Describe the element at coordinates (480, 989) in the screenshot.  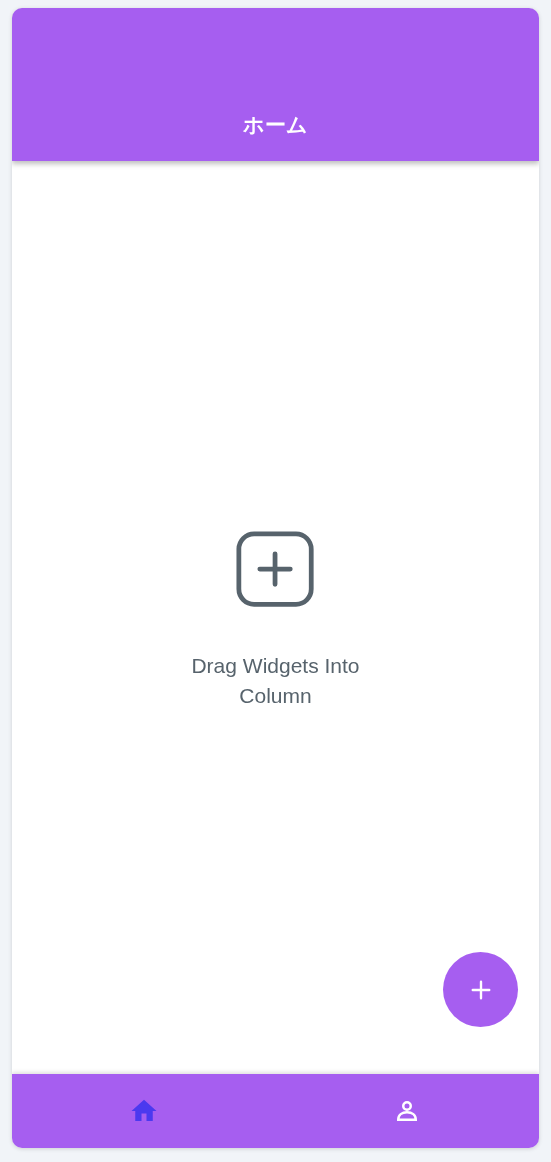
I see `plus-icon` at that location.